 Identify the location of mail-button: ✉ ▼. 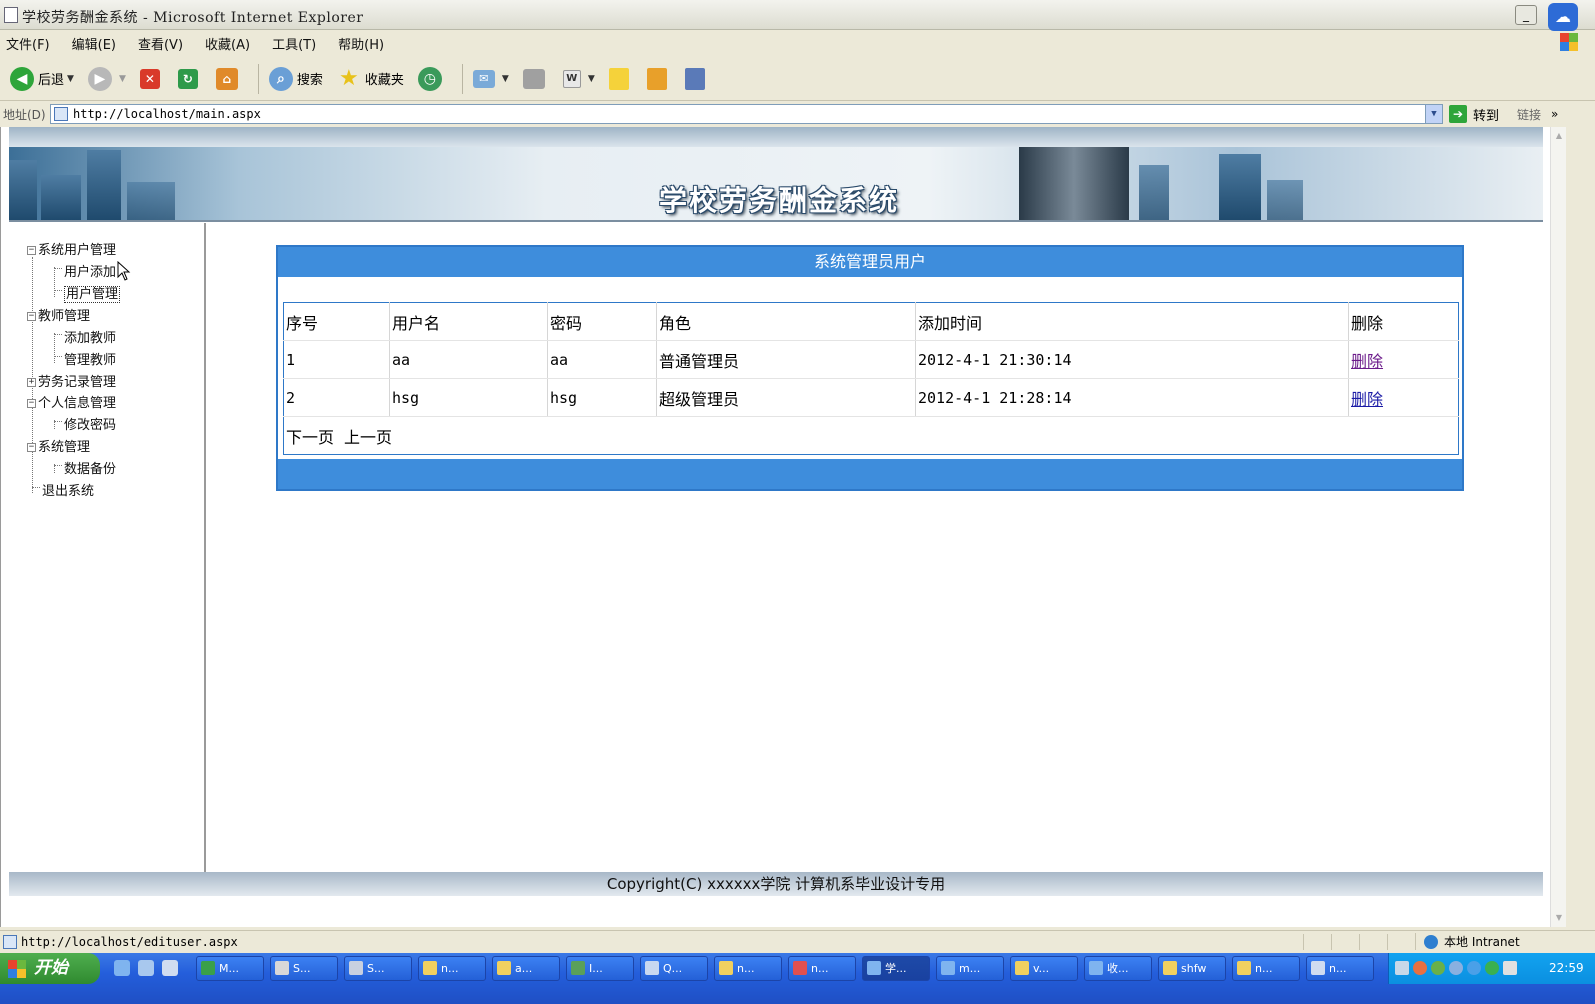
(491, 79).